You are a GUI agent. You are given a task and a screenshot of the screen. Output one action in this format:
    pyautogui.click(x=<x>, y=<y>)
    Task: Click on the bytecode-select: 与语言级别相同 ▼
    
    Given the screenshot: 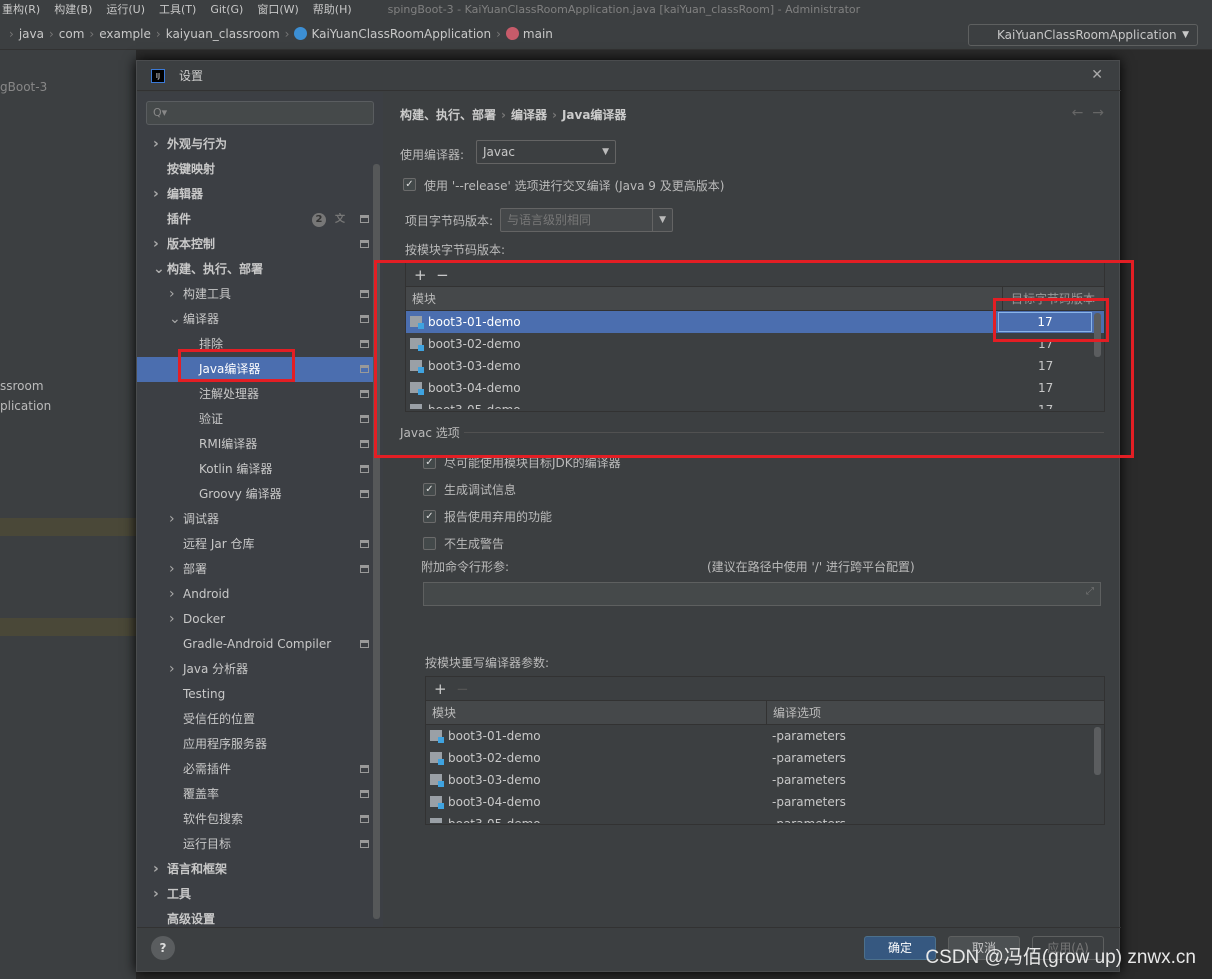 What is the action you would take?
    pyautogui.click(x=586, y=220)
    